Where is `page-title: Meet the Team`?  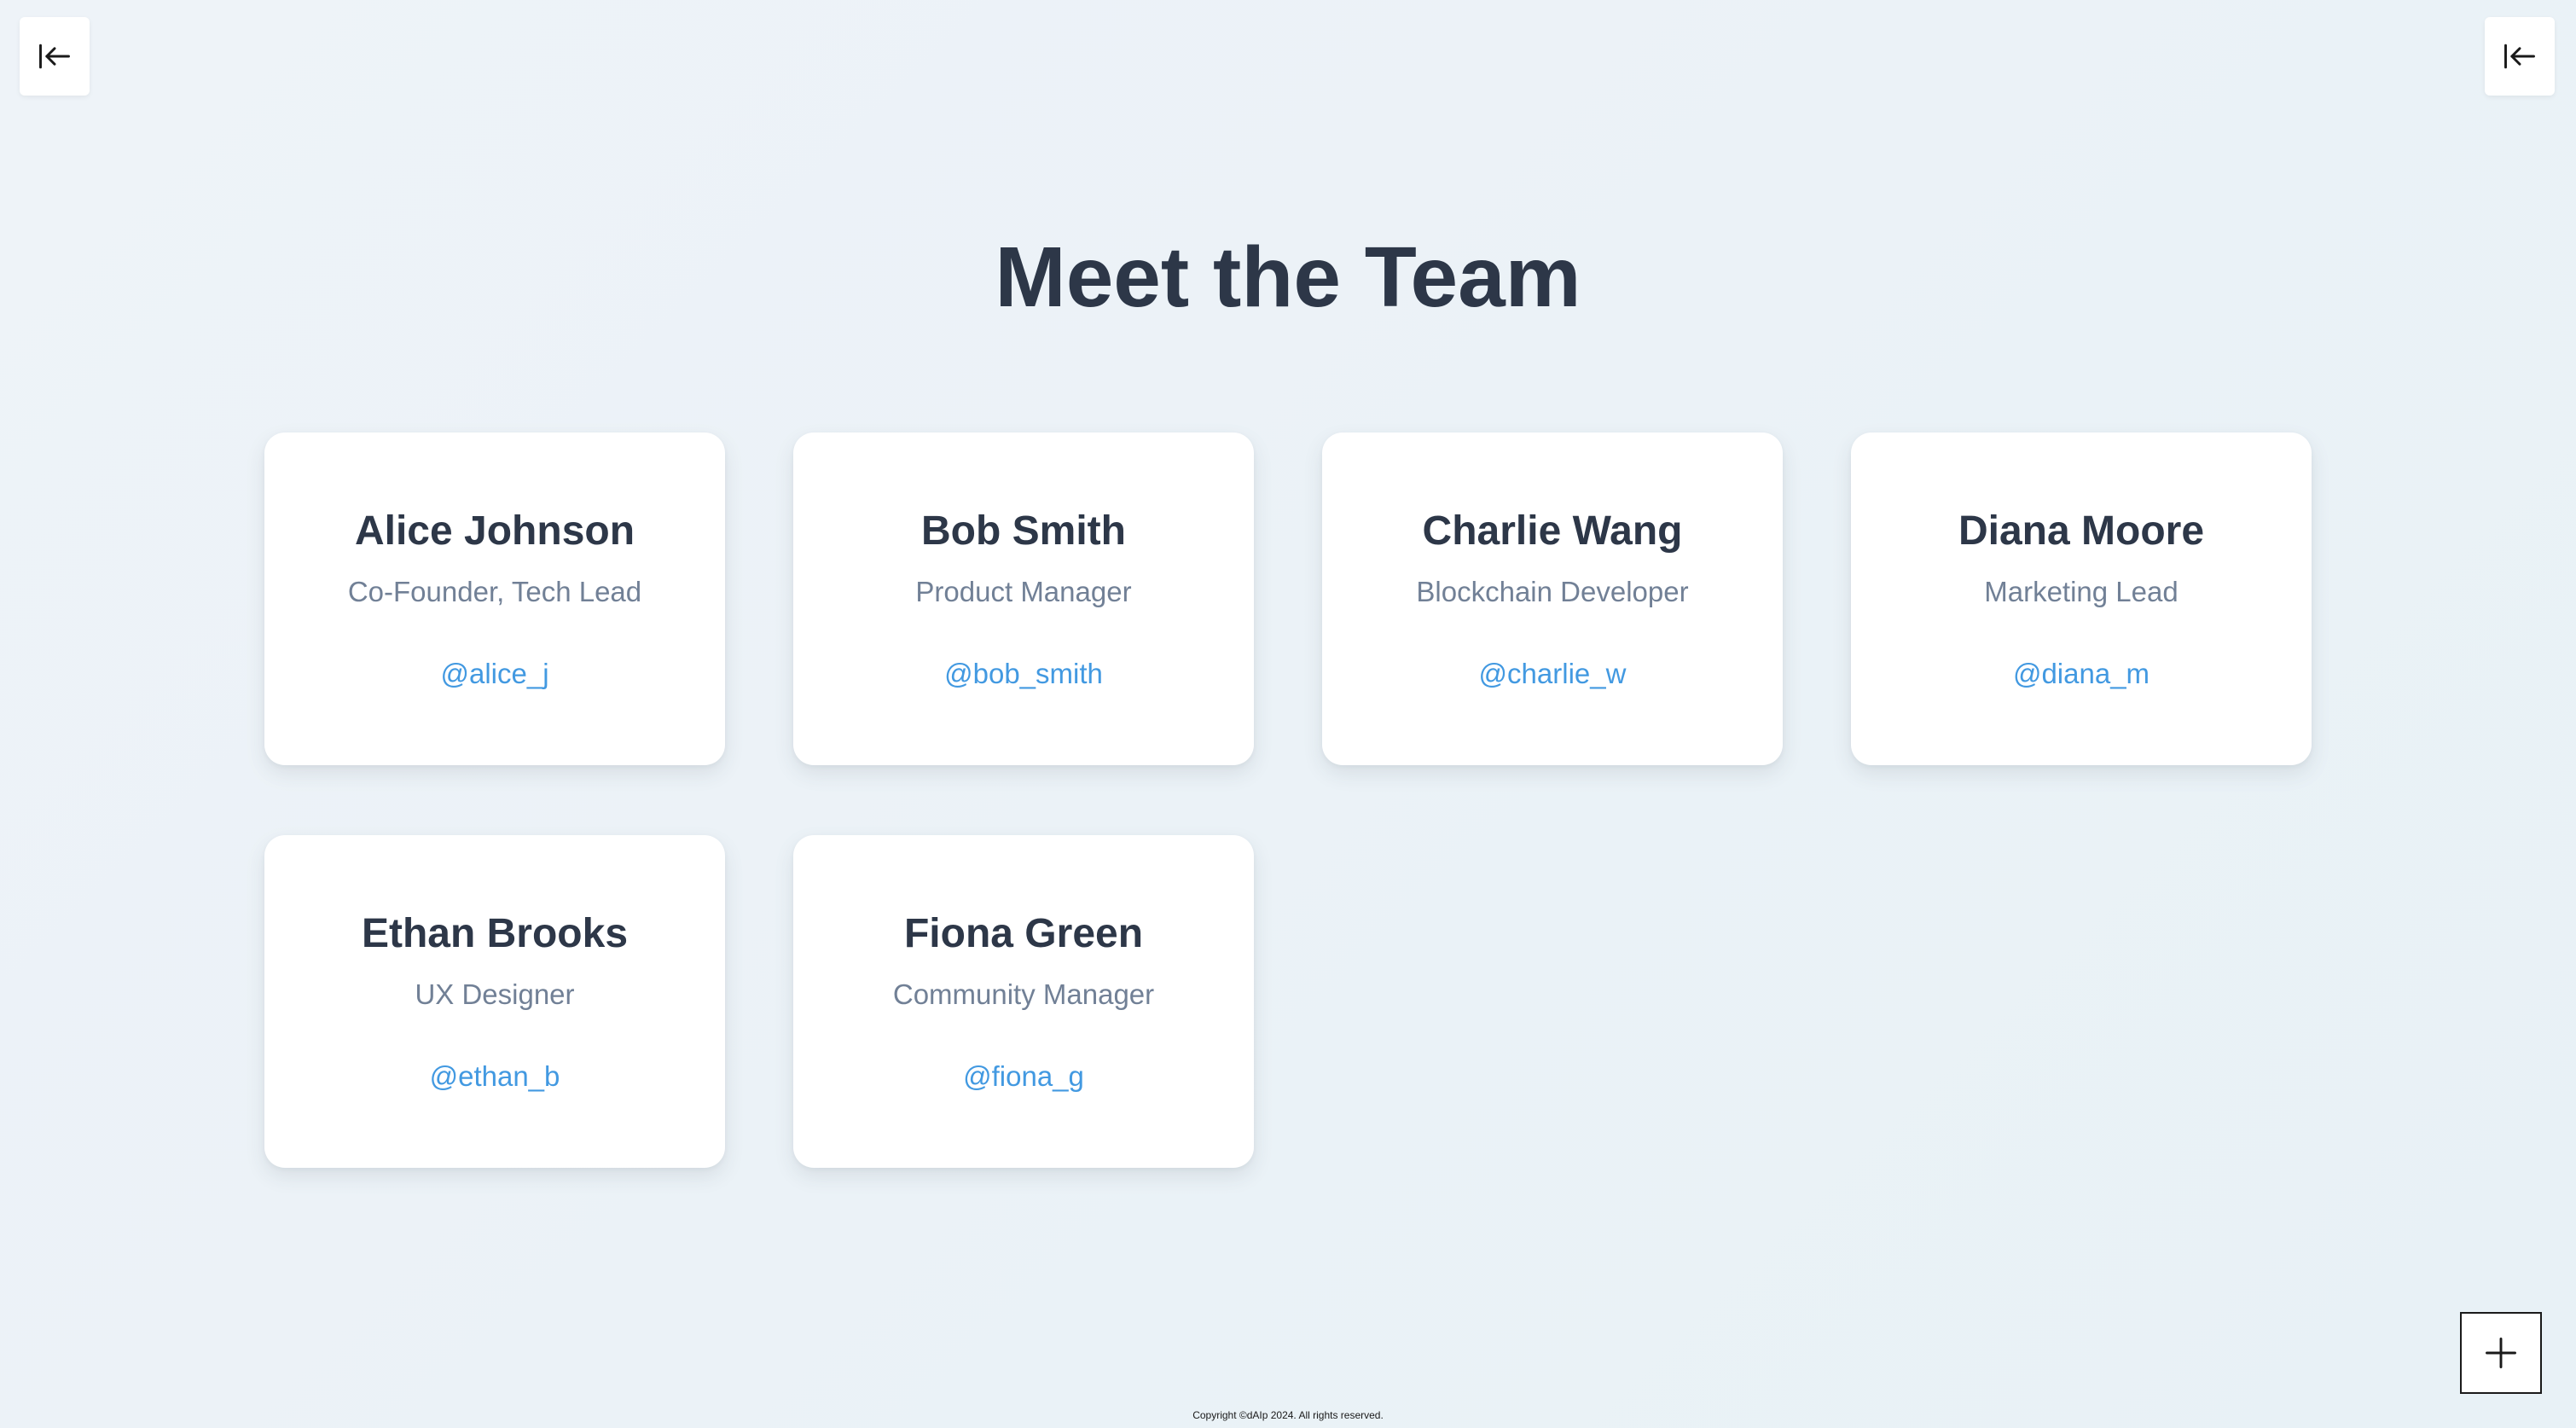 page-title: Meet the Team is located at coordinates (1288, 277).